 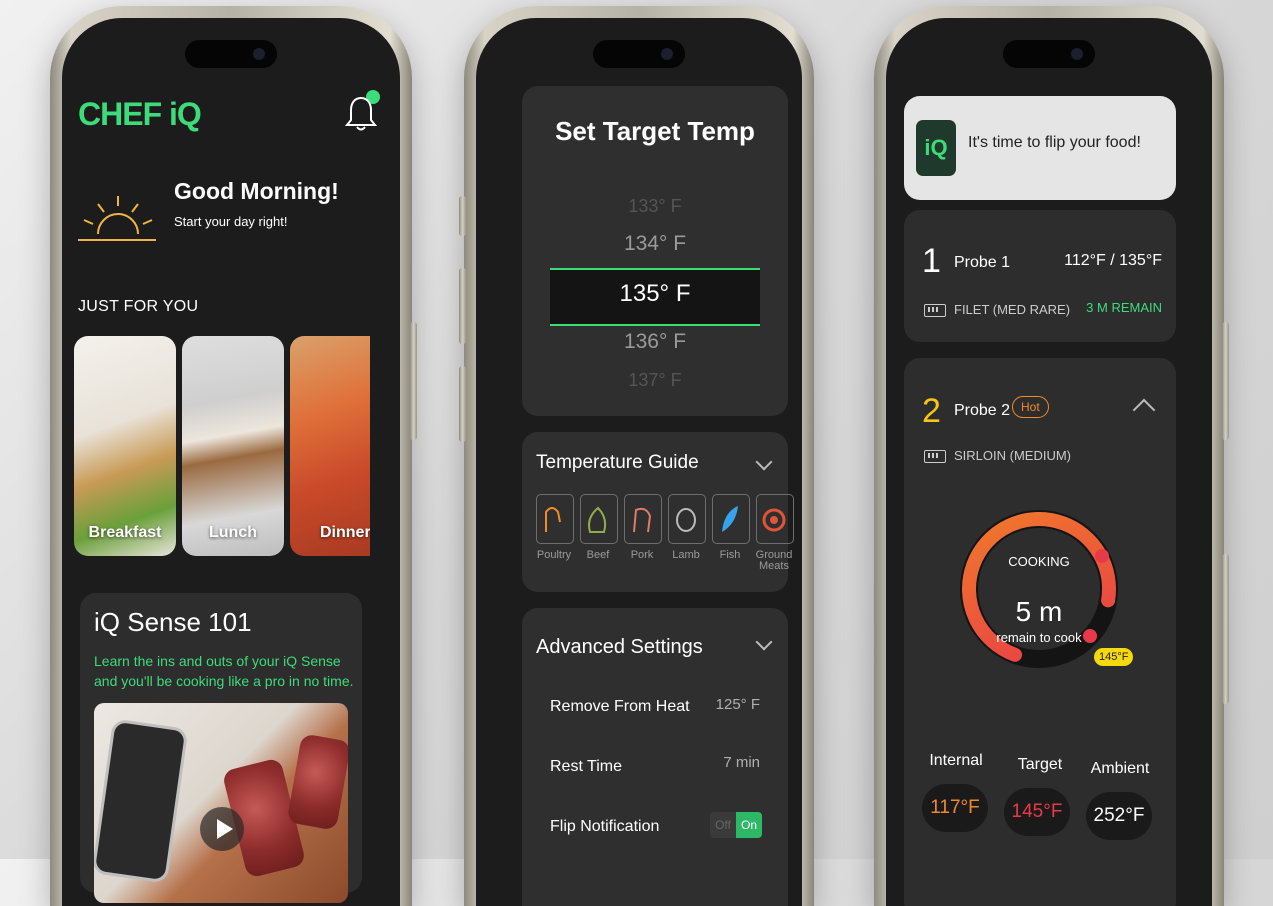 I want to click on guide-item-label: Ground Meats, so click(x=774, y=560).